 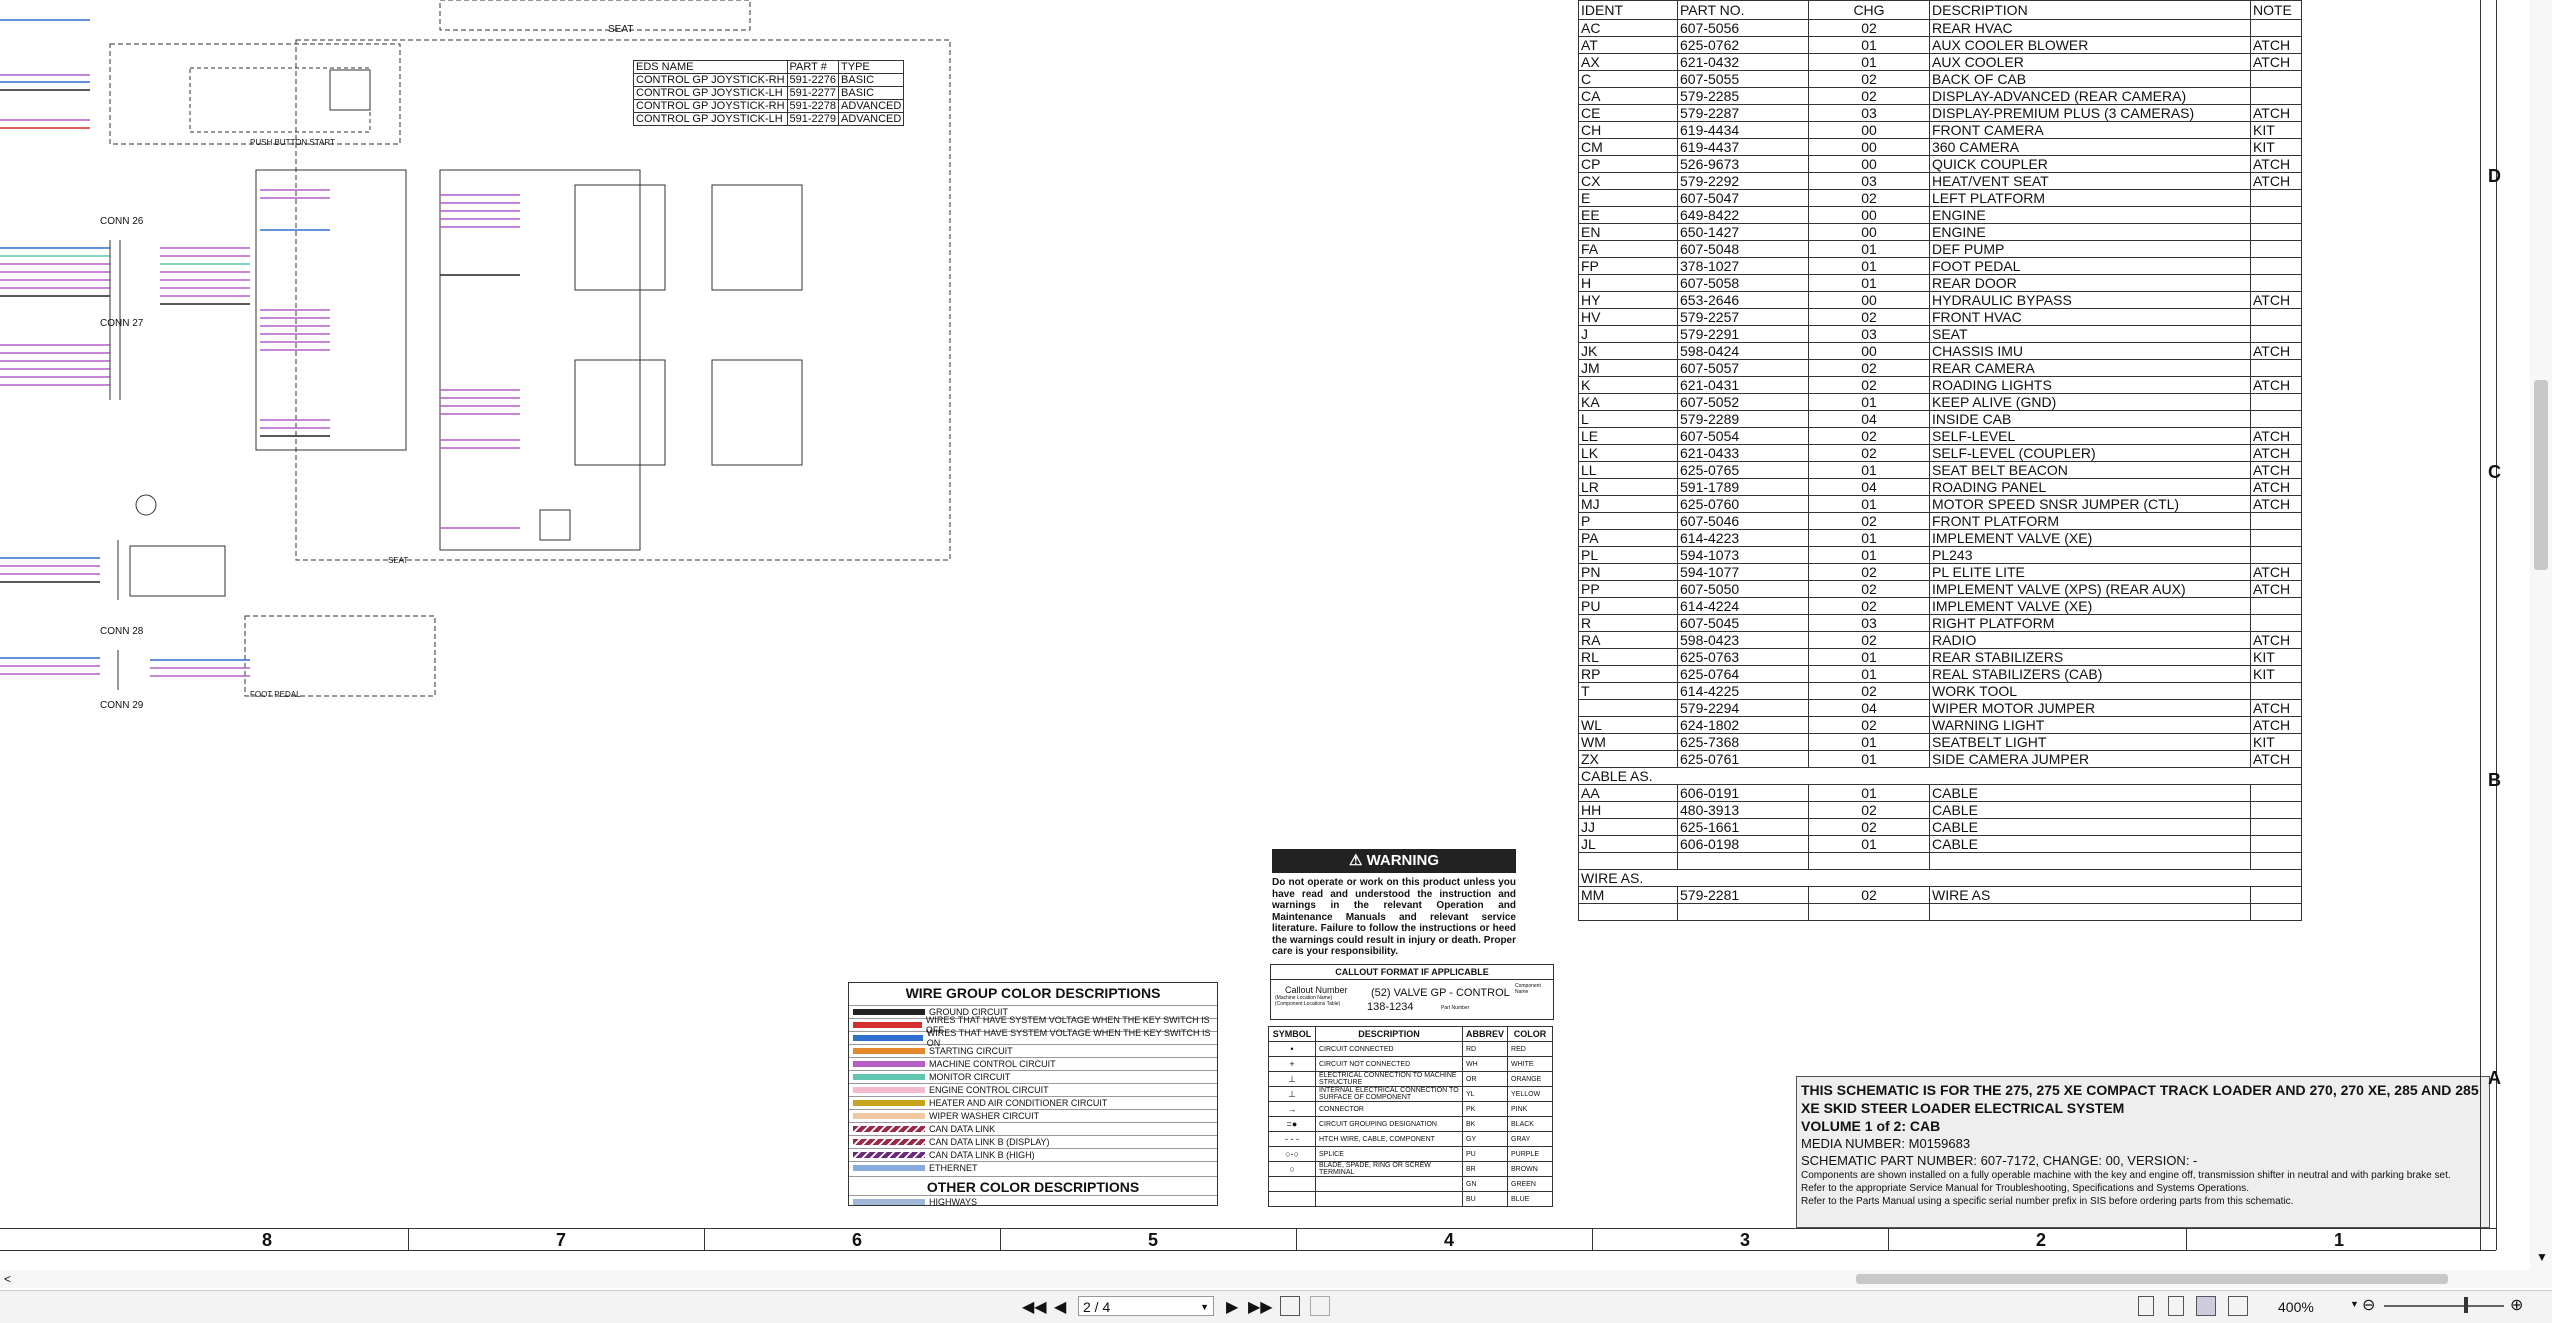 I want to click on zoom-slider-track, so click(x=2444, y=1306).